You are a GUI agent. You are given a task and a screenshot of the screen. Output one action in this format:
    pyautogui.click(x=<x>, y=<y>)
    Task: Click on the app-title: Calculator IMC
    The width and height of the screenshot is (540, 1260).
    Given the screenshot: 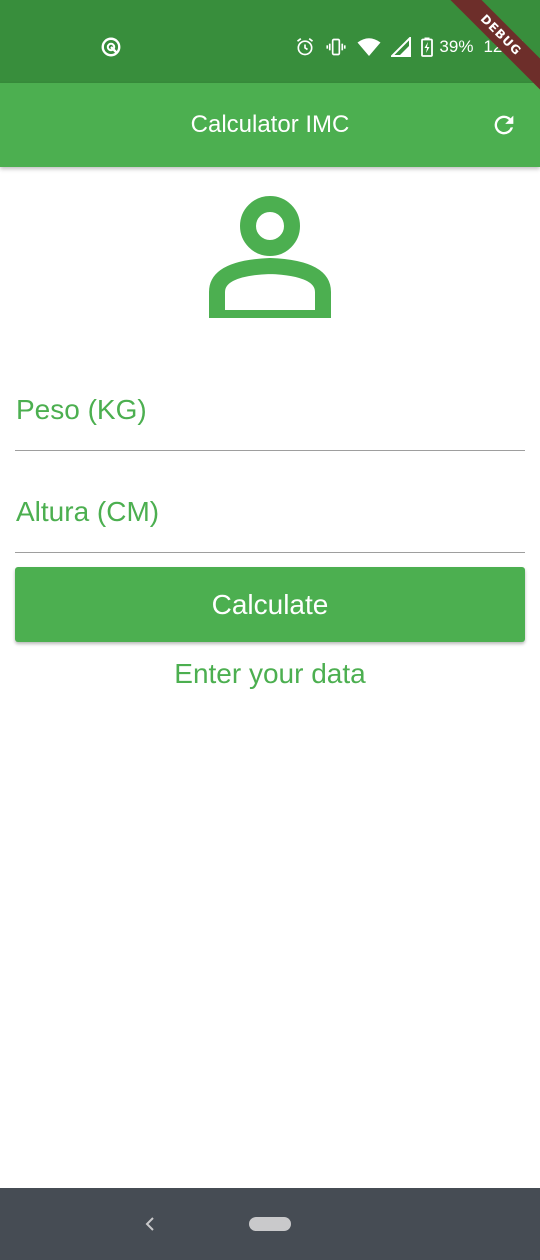 What is the action you would take?
    pyautogui.click(x=270, y=124)
    